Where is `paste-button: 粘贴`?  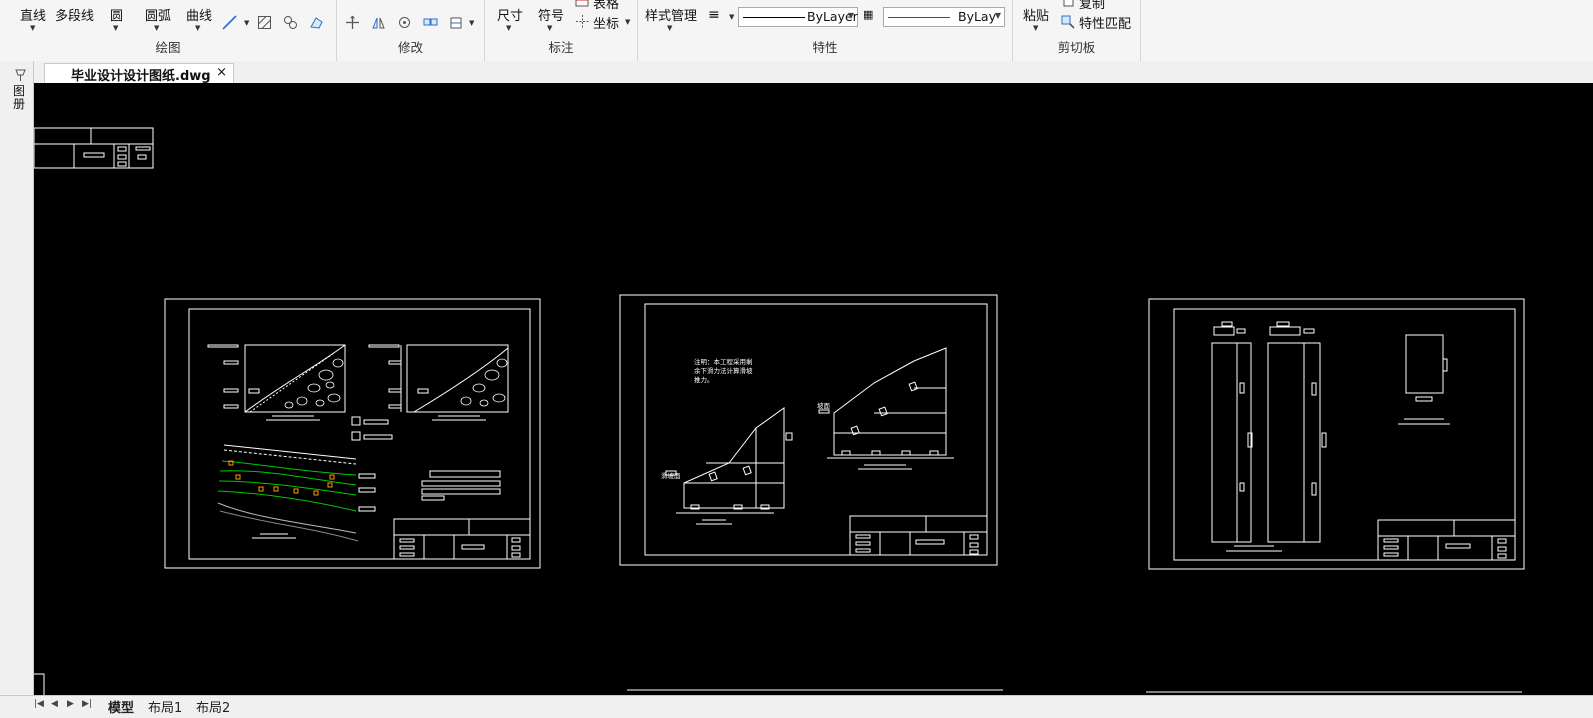 paste-button: 粘贴 is located at coordinates (1036, 14).